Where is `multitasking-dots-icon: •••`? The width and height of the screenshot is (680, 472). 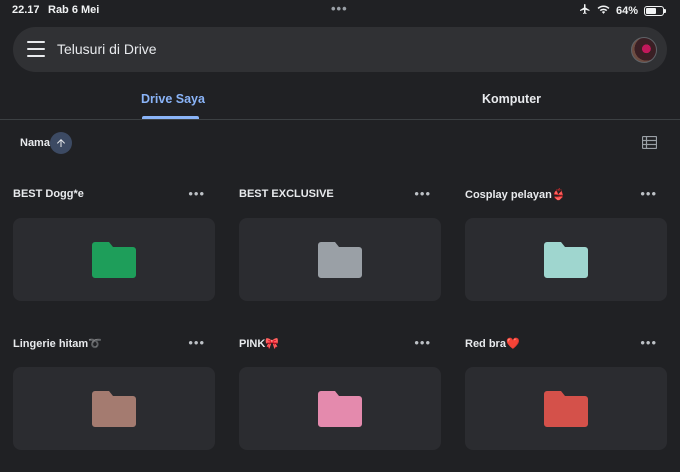
multitasking-dots-icon: ••• is located at coordinates (339, 8).